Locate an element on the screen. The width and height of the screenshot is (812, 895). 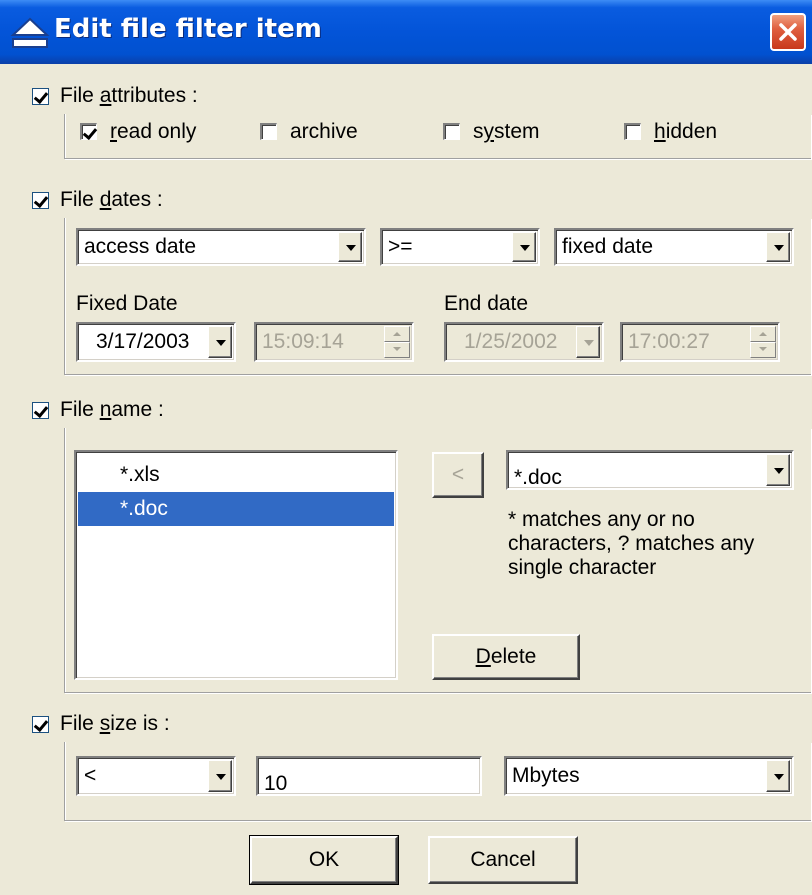
file-size-label: File size is : is located at coordinates (115, 723).